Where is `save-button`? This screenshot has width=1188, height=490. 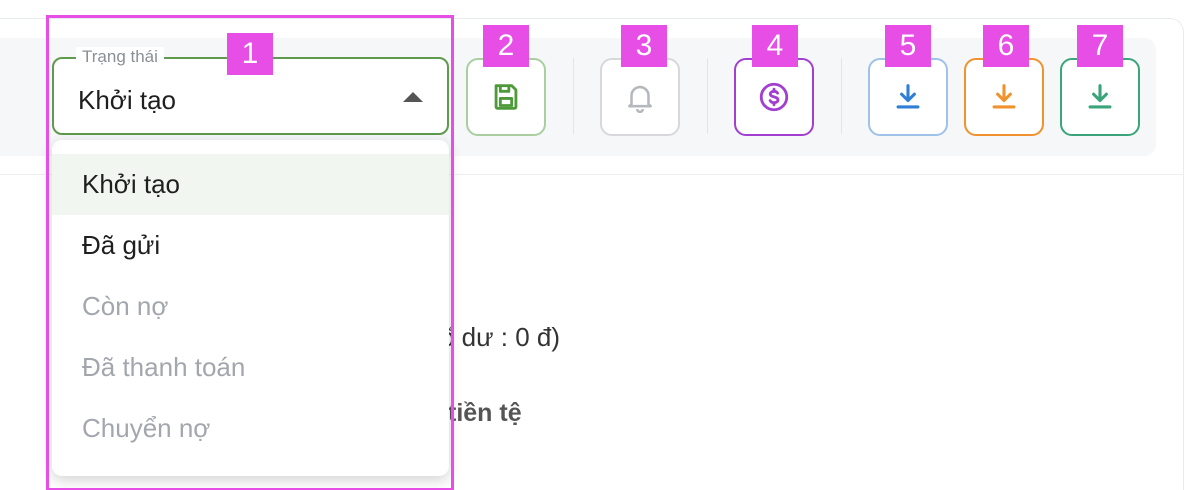
save-button is located at coordinates (506, 97).